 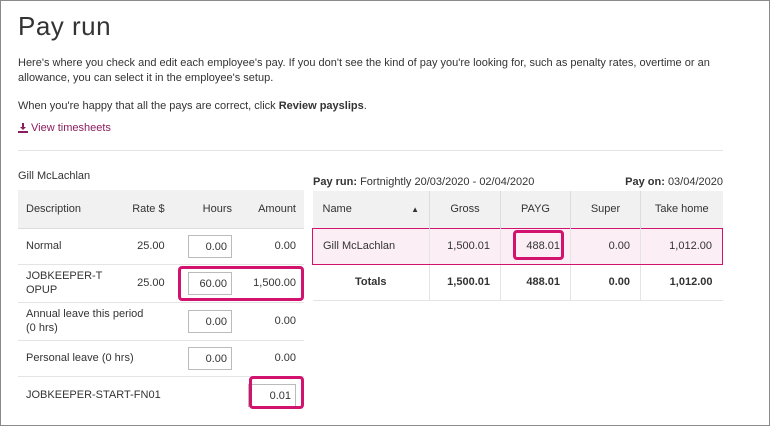 What do you see at coordinates (206, 209) in the screenshot?
I see `col-hours: Hours` at bounding box center [206, 209].